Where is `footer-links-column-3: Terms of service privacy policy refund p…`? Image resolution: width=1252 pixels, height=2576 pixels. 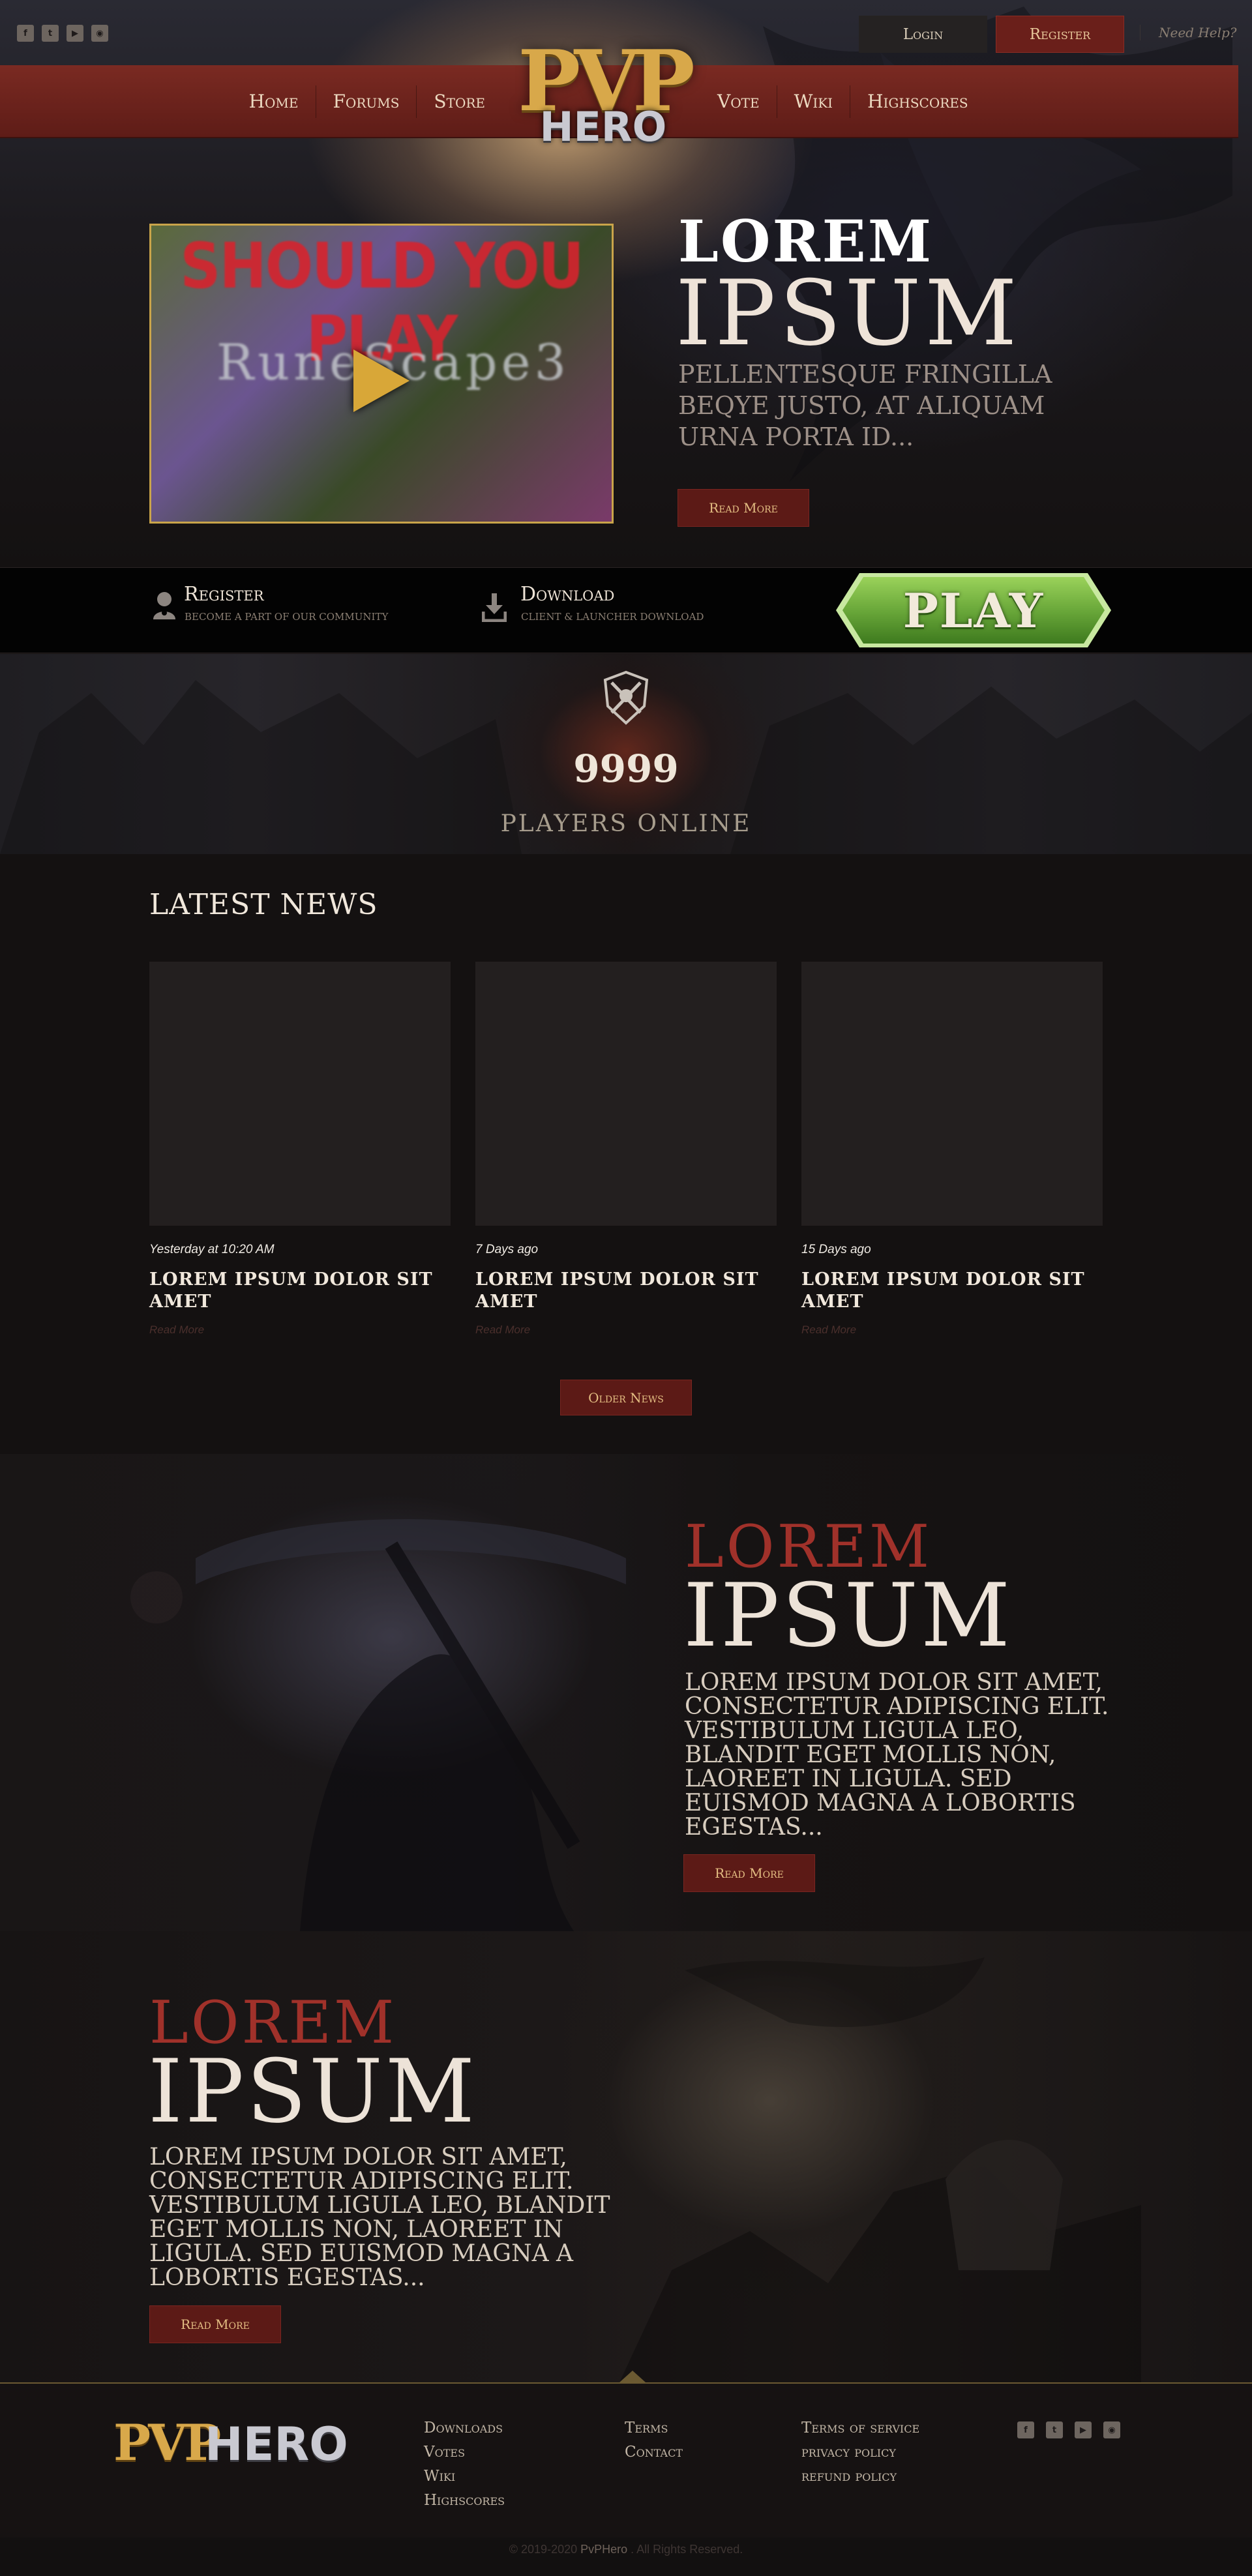 footer-links-column-3: Terms of service privacy policy refund p… is located at coordinates (860, 2452).